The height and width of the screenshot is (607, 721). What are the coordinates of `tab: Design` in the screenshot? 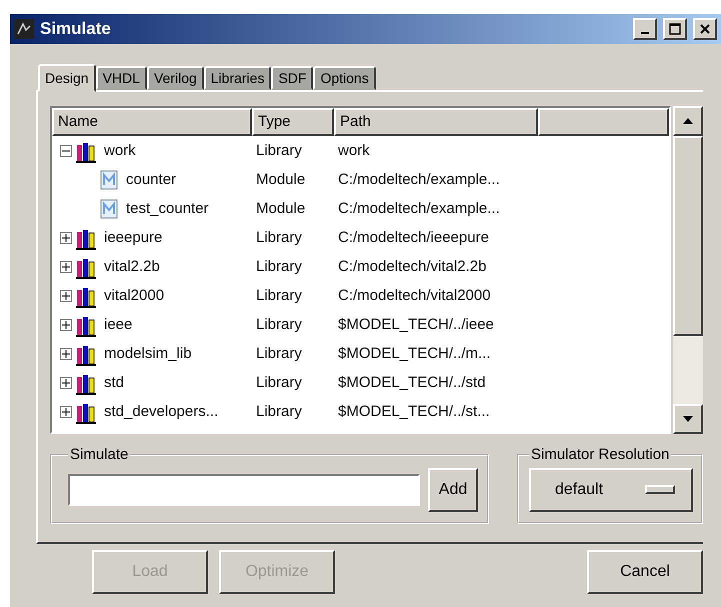 It's located at (67, 78).